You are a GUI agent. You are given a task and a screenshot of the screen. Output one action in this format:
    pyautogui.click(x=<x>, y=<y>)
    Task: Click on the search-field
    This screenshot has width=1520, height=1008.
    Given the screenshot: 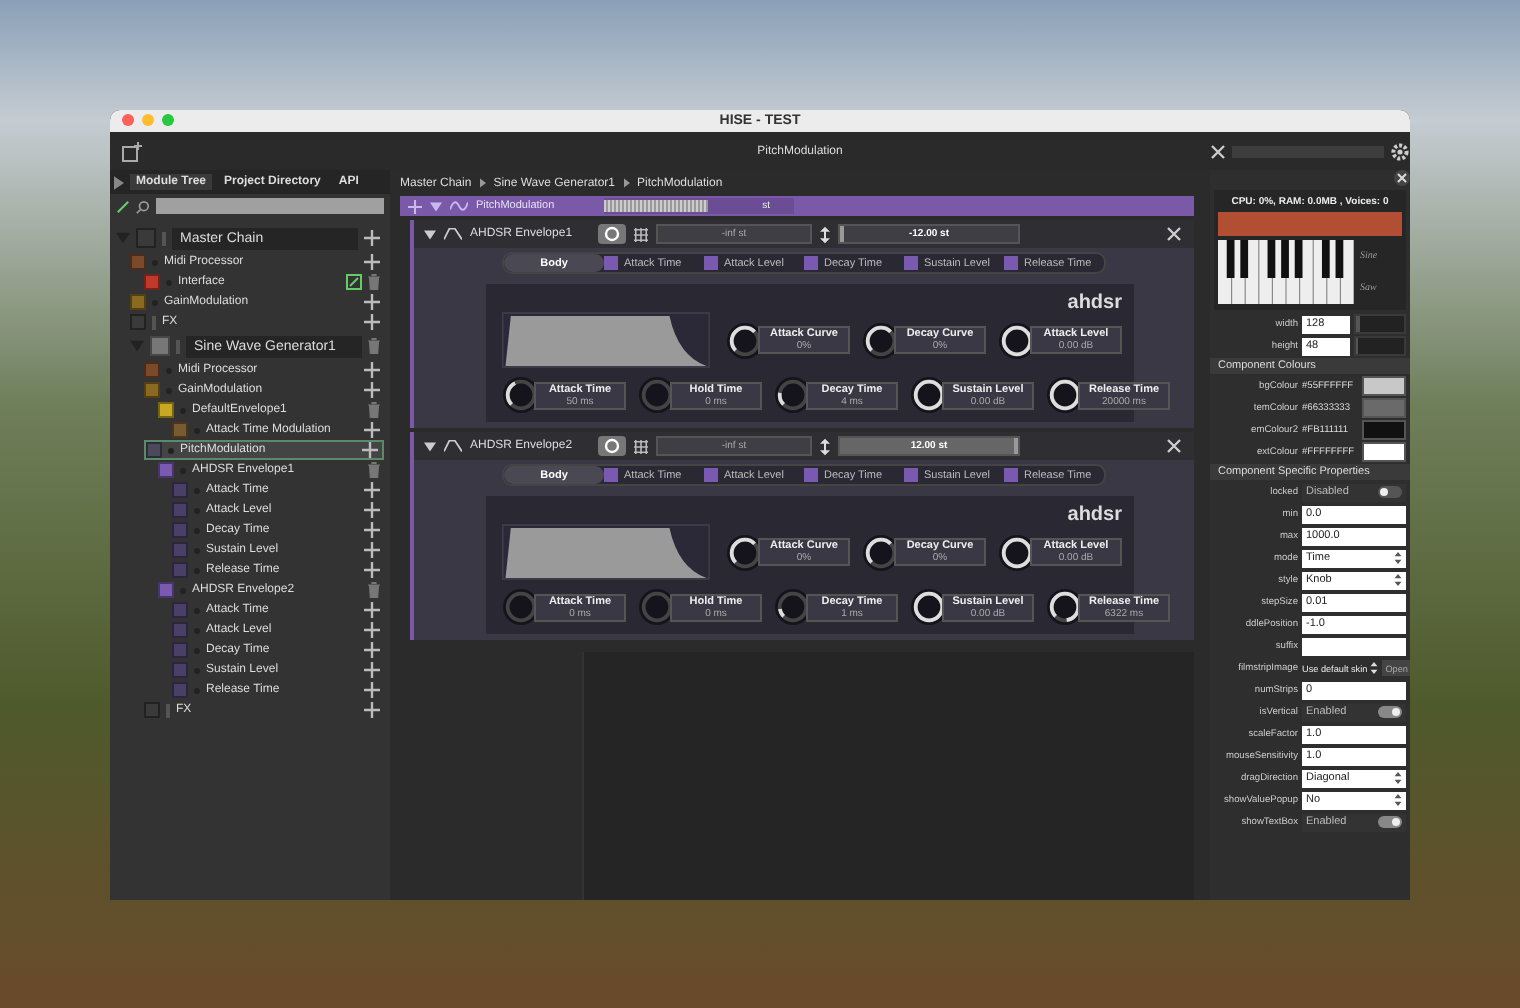 What is the action you would take?
    pyautogui.click(x=270, y=206)
    